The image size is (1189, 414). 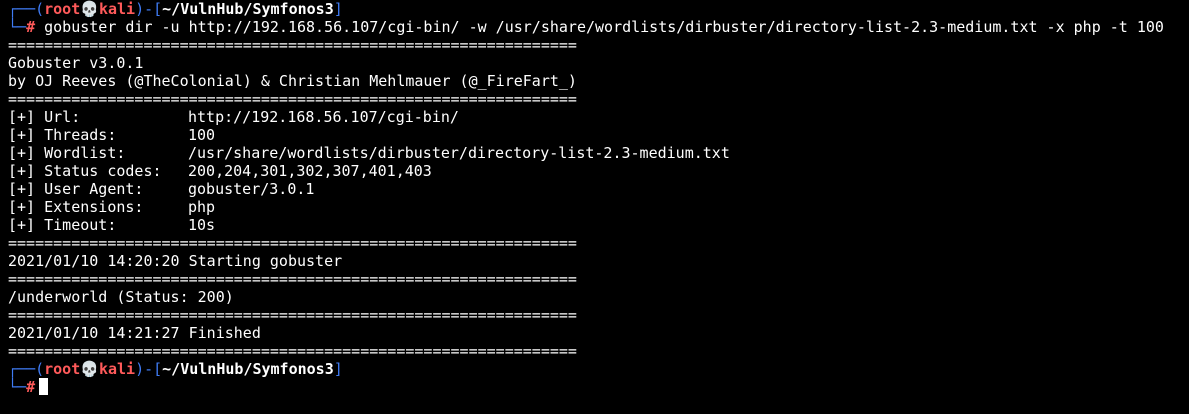 I want to click on setting-value: 100, so click(x=202, y=135).